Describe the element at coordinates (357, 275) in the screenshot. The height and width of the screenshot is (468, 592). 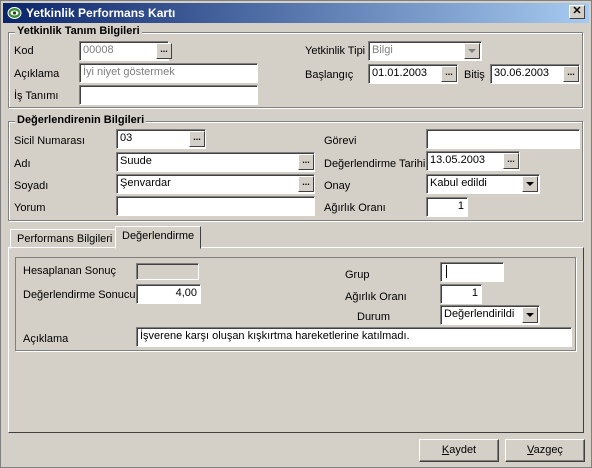
I see `grup-label: Grup` at that location.